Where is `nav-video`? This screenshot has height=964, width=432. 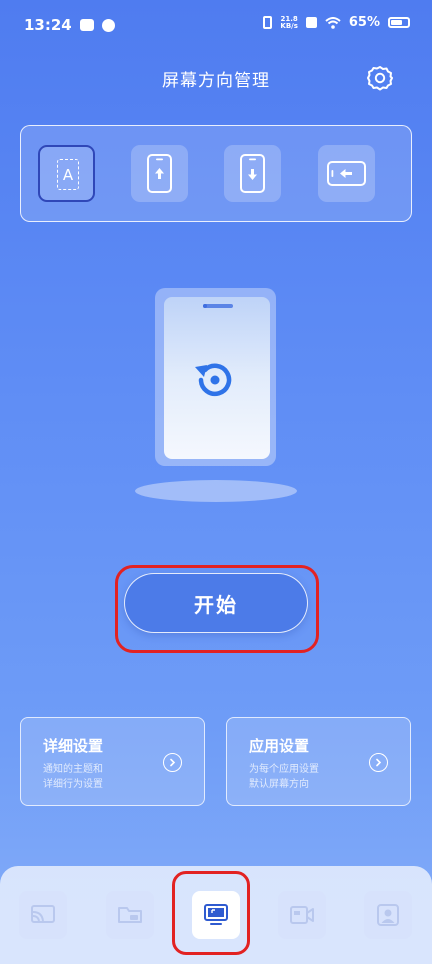 nav-video is located at coordinates (302, 915).